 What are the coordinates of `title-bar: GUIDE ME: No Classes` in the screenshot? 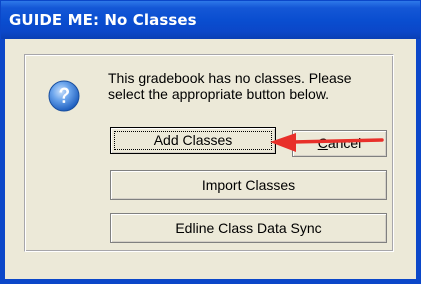 It's located at (210, 20).